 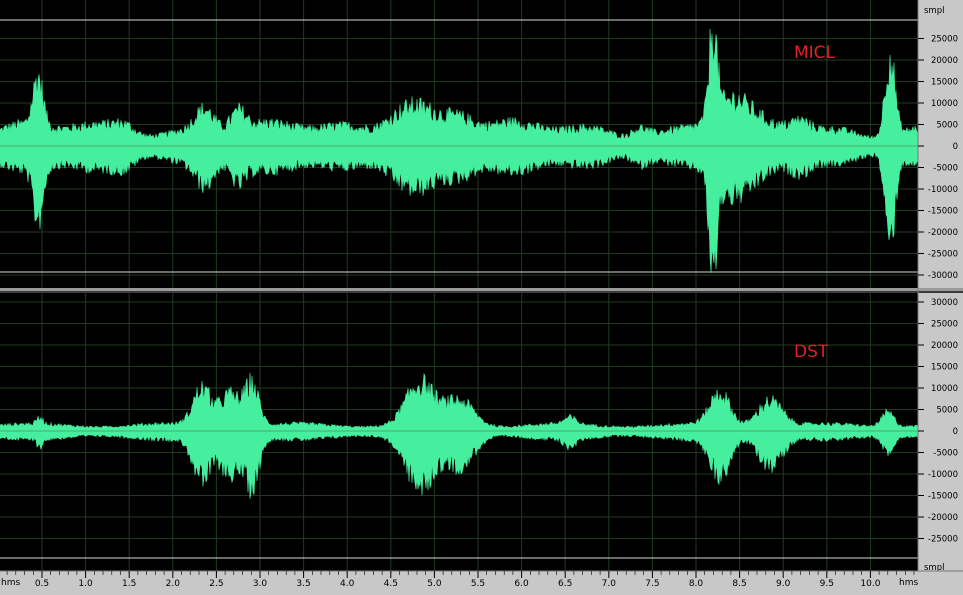 I want to click on time-ruler-unit-right: hms, so click(x=908, y=583).